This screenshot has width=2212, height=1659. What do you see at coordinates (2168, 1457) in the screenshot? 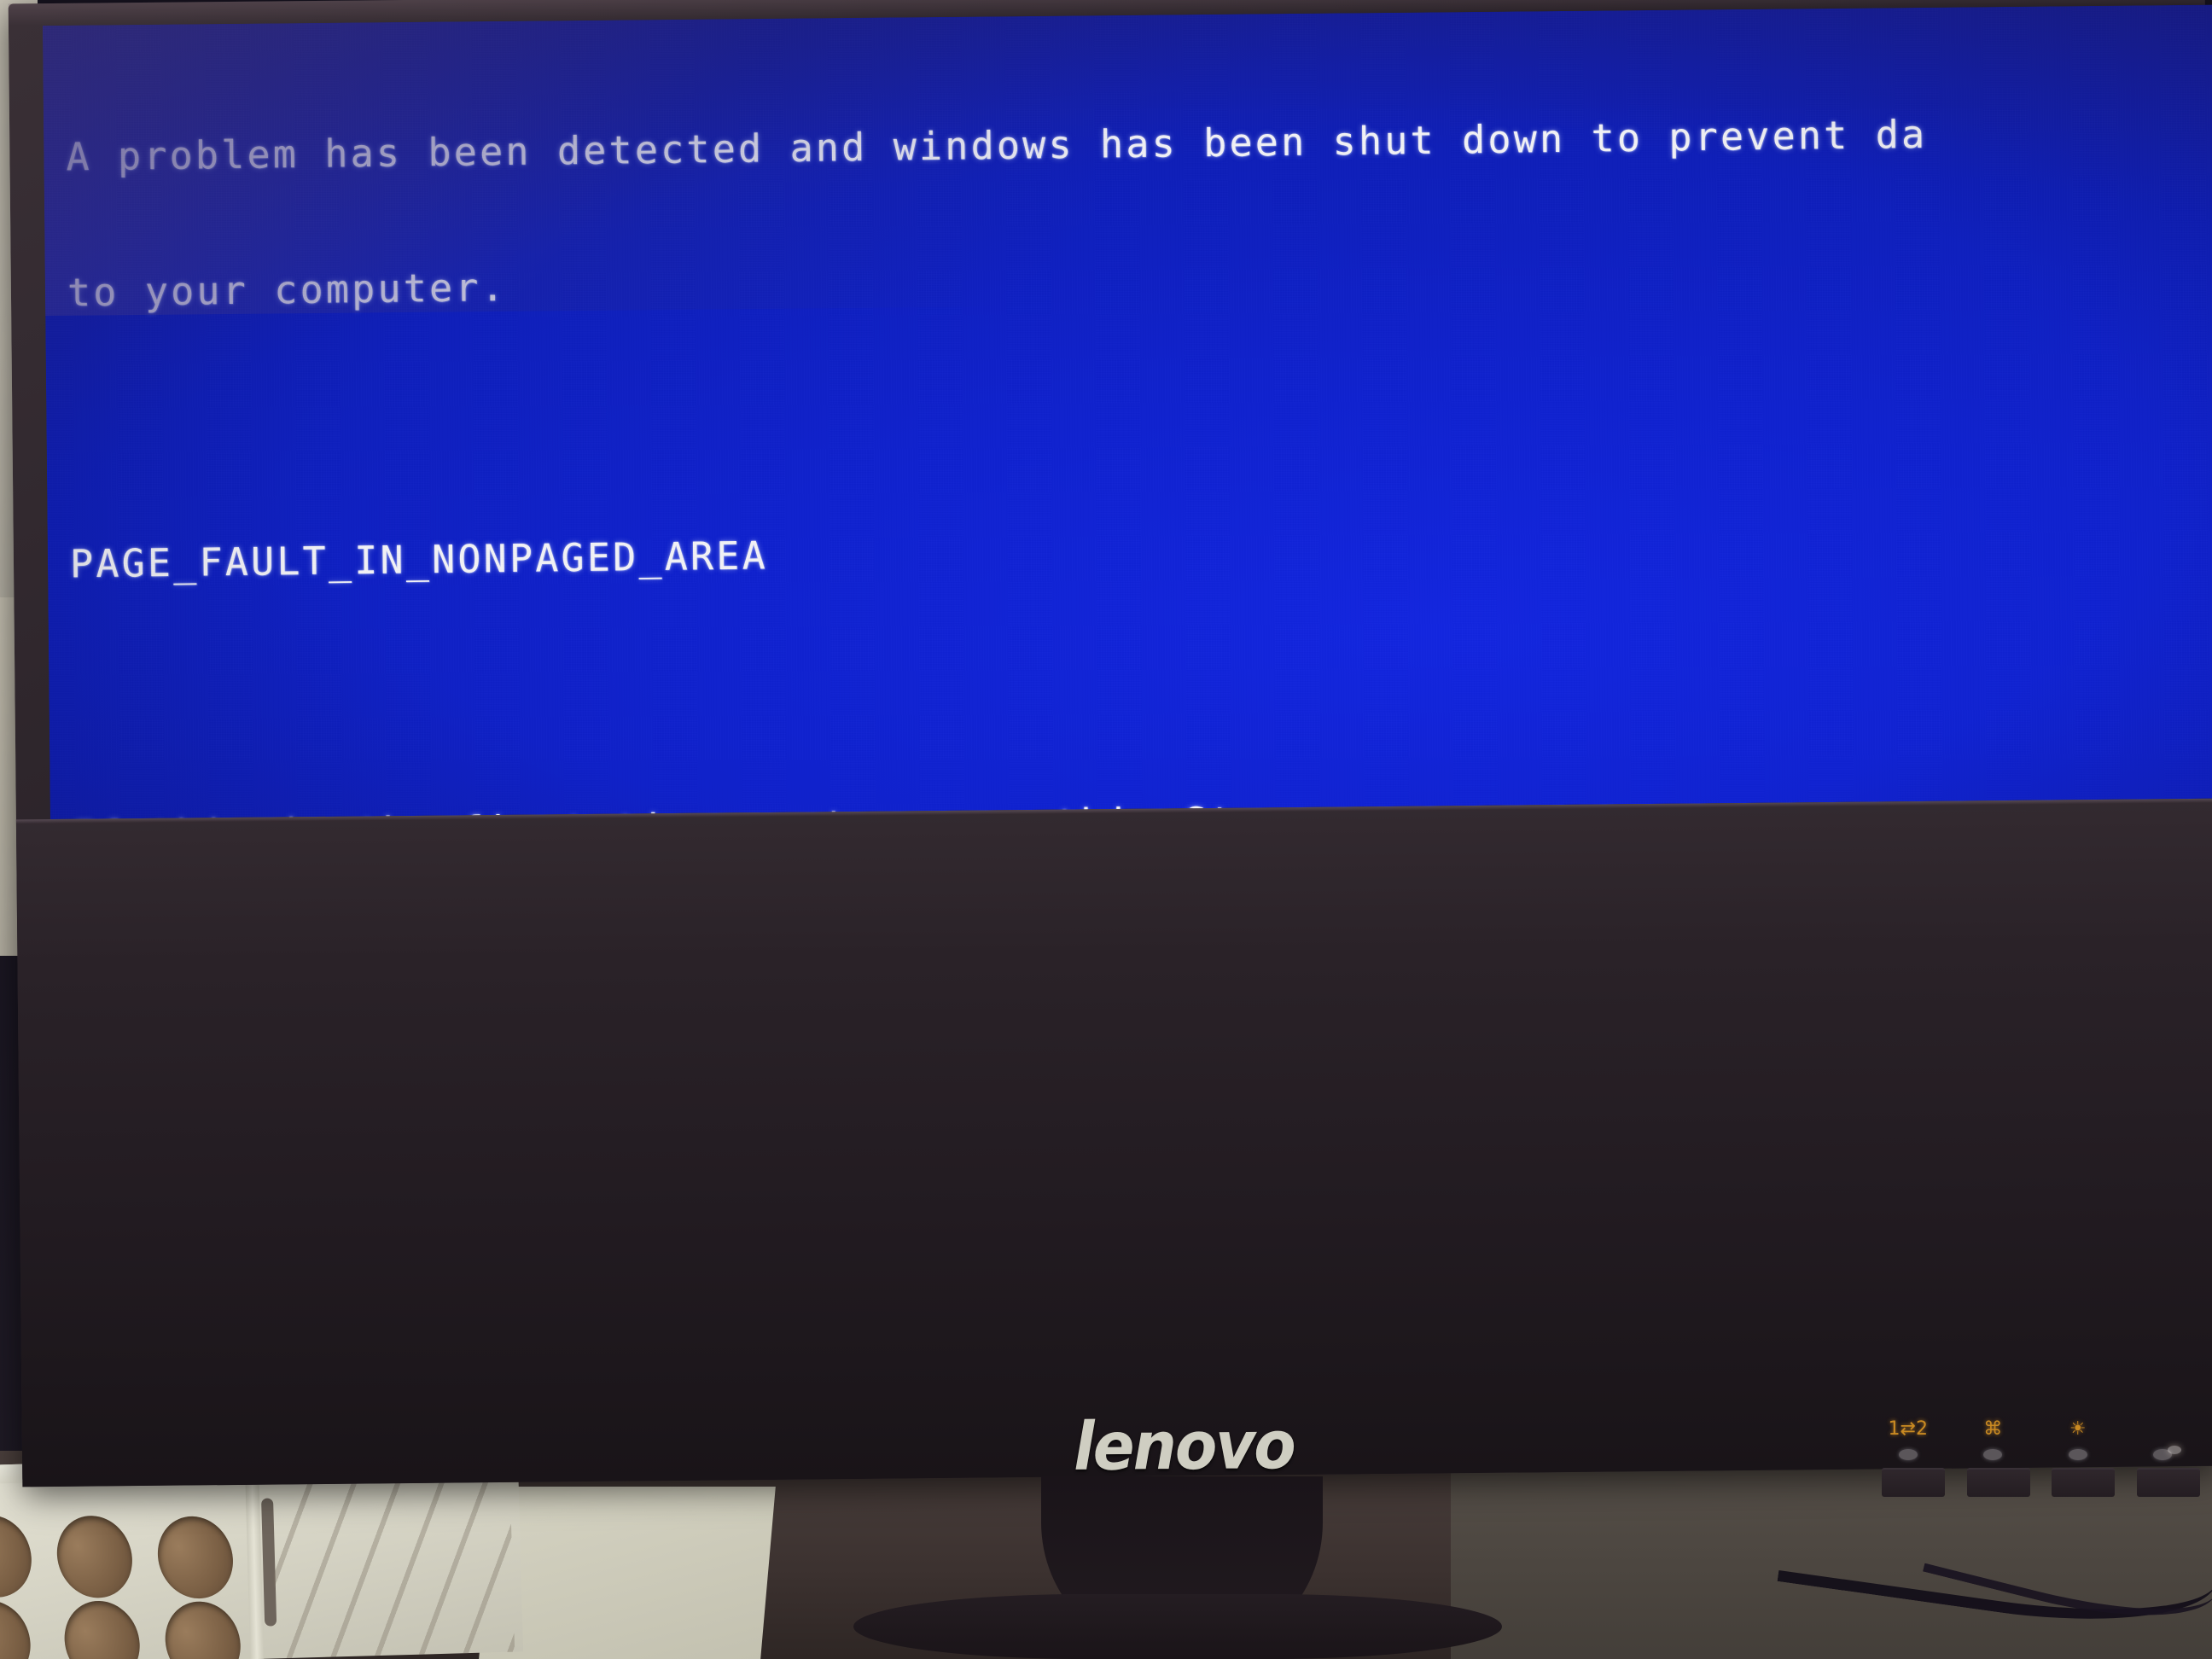
I see `power-button: ⏻` at bounding box center [2168, 1457].